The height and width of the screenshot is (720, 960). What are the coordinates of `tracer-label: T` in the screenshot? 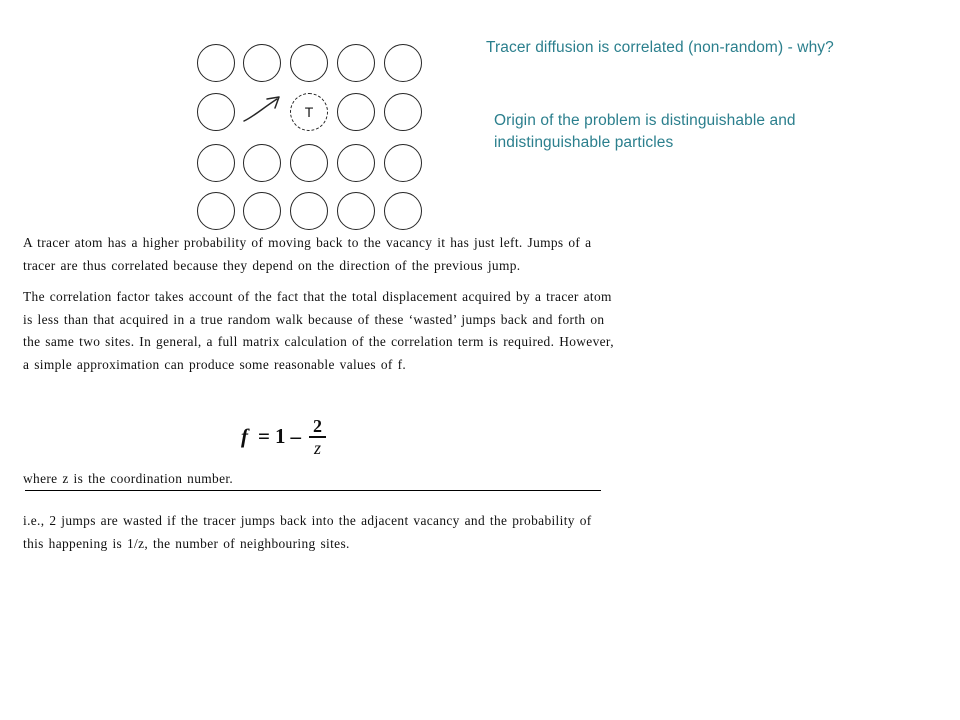 It's located at (309, 112).